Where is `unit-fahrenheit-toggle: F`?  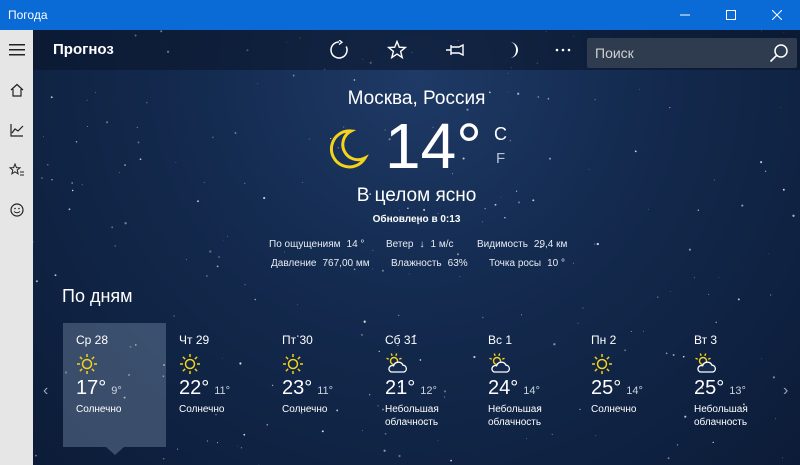 unit-fahrenheit-toggle: F is located at coordinates (500, 158).